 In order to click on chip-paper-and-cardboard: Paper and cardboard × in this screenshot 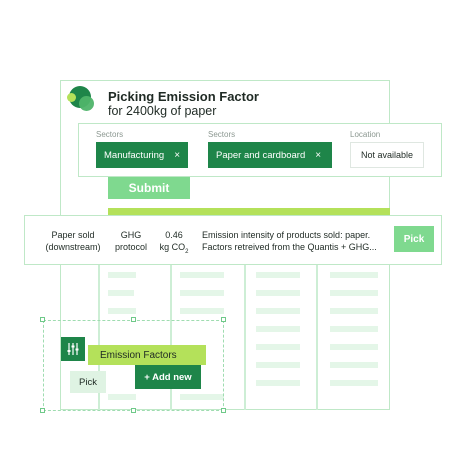, I will do `click(270, 155)`.